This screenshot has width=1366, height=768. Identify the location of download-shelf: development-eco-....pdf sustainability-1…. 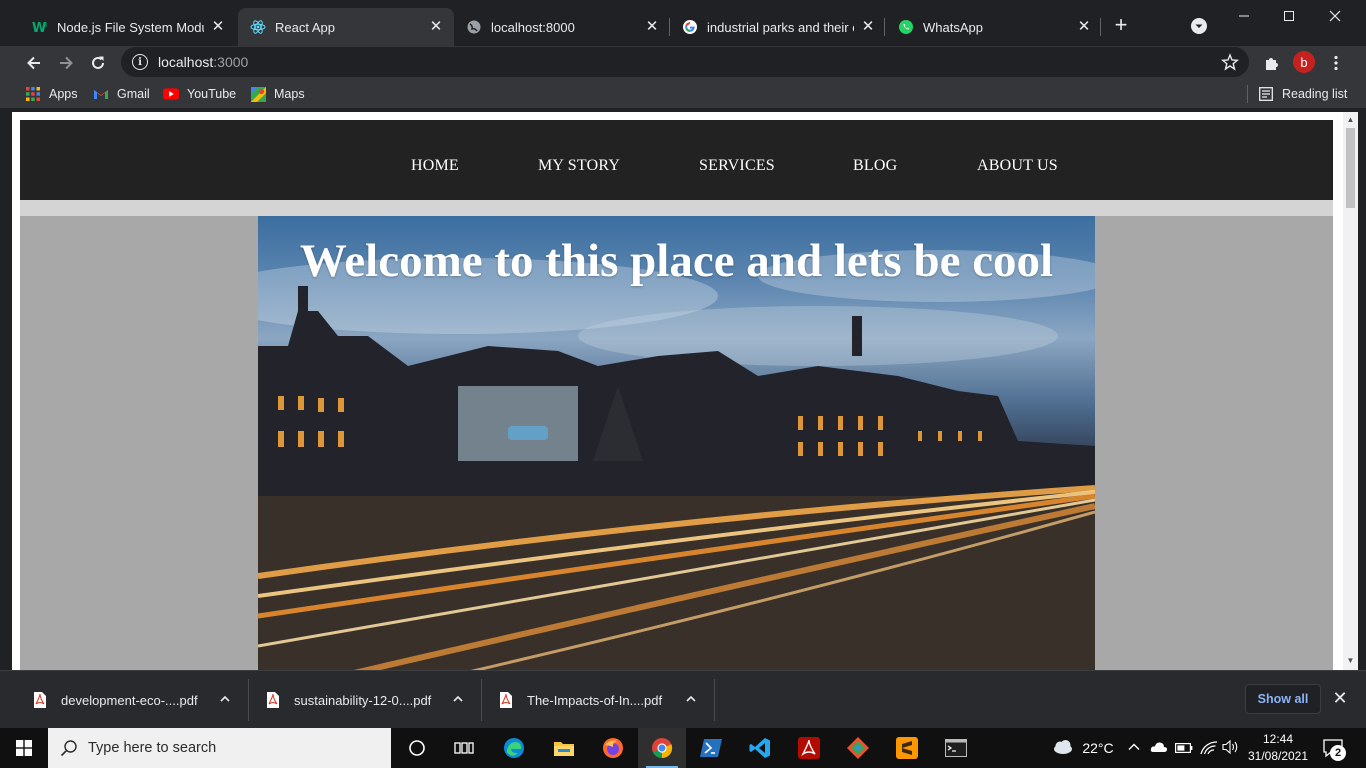
(683, 699).